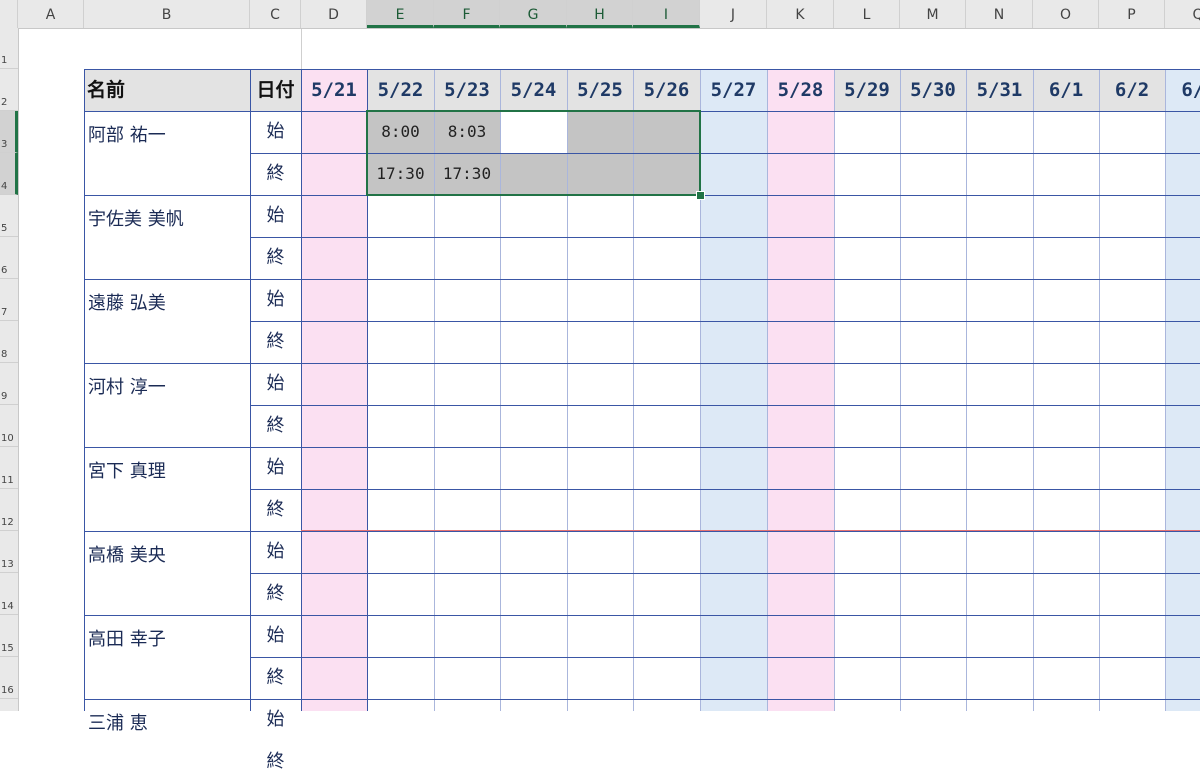 The image size is (1200, 783). I want to click on page-break-line, so click(750, 530).